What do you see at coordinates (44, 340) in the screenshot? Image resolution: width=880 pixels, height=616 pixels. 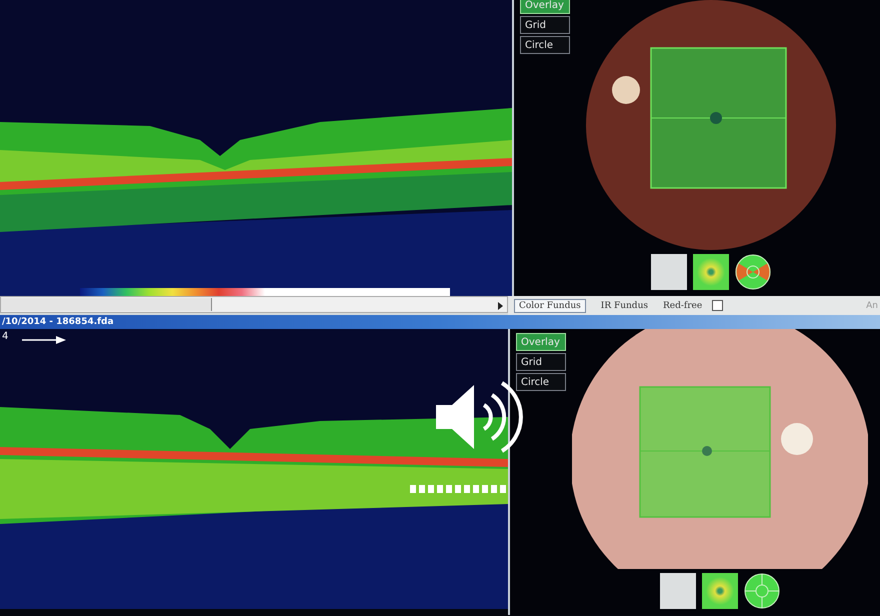 I see `right-arrow-icon` at bounding box center [44, 340].